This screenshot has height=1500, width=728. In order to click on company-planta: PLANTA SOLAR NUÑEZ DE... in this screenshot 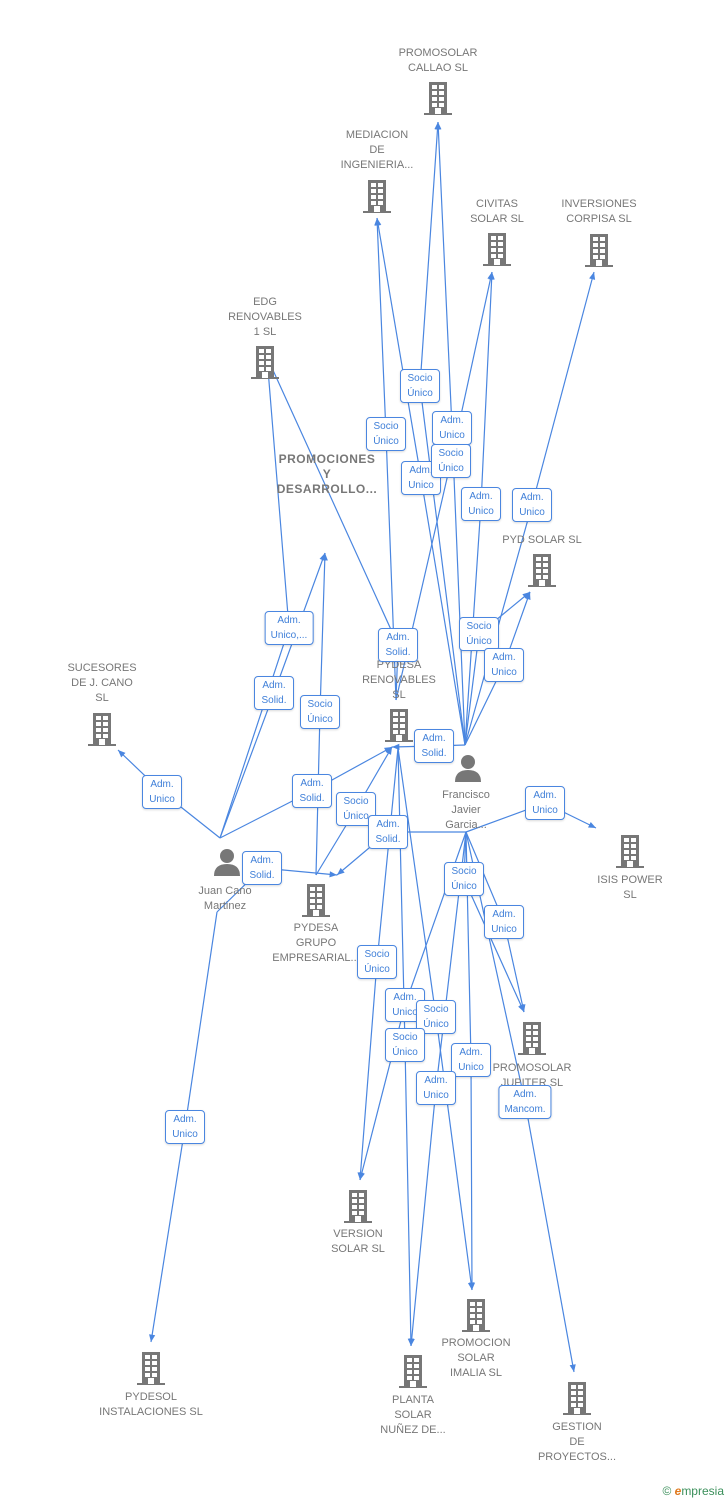, I will do `click(413, 1415)`.